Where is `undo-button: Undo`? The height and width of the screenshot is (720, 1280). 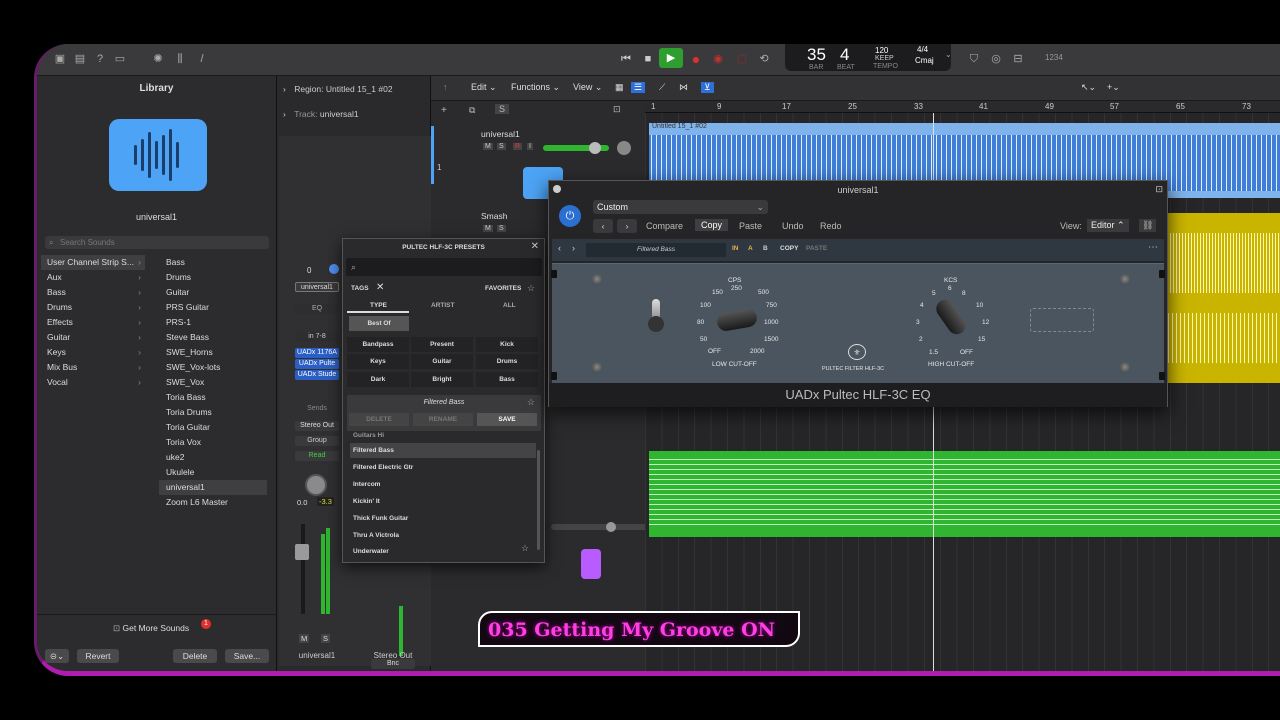
undo-button: Undo is located at coordinates (793, 226).